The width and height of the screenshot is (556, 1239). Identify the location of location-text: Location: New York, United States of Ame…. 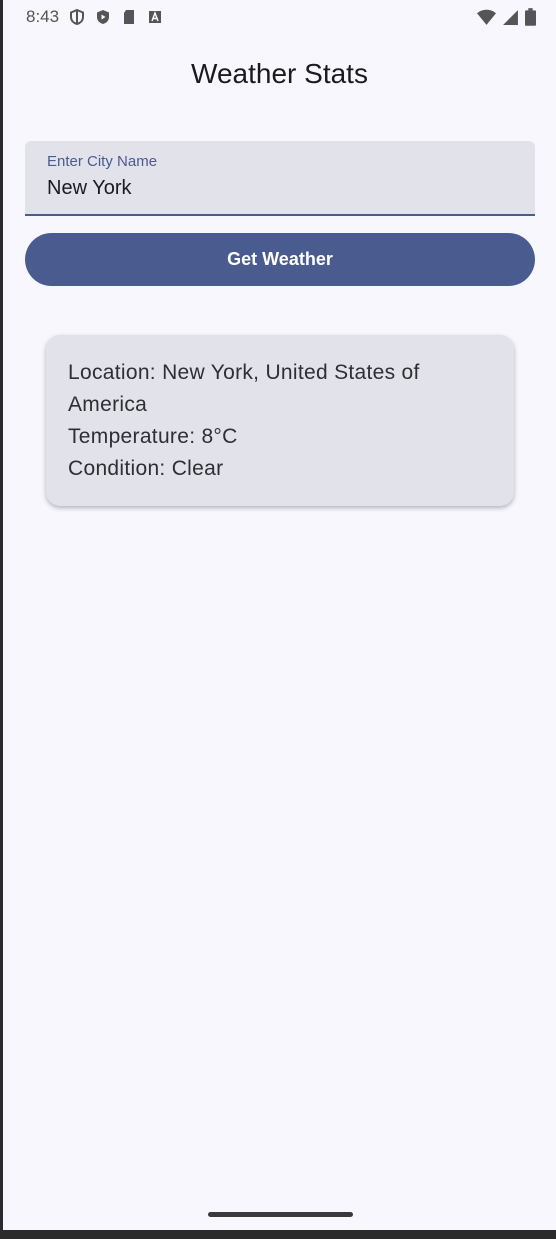
(244, 388).